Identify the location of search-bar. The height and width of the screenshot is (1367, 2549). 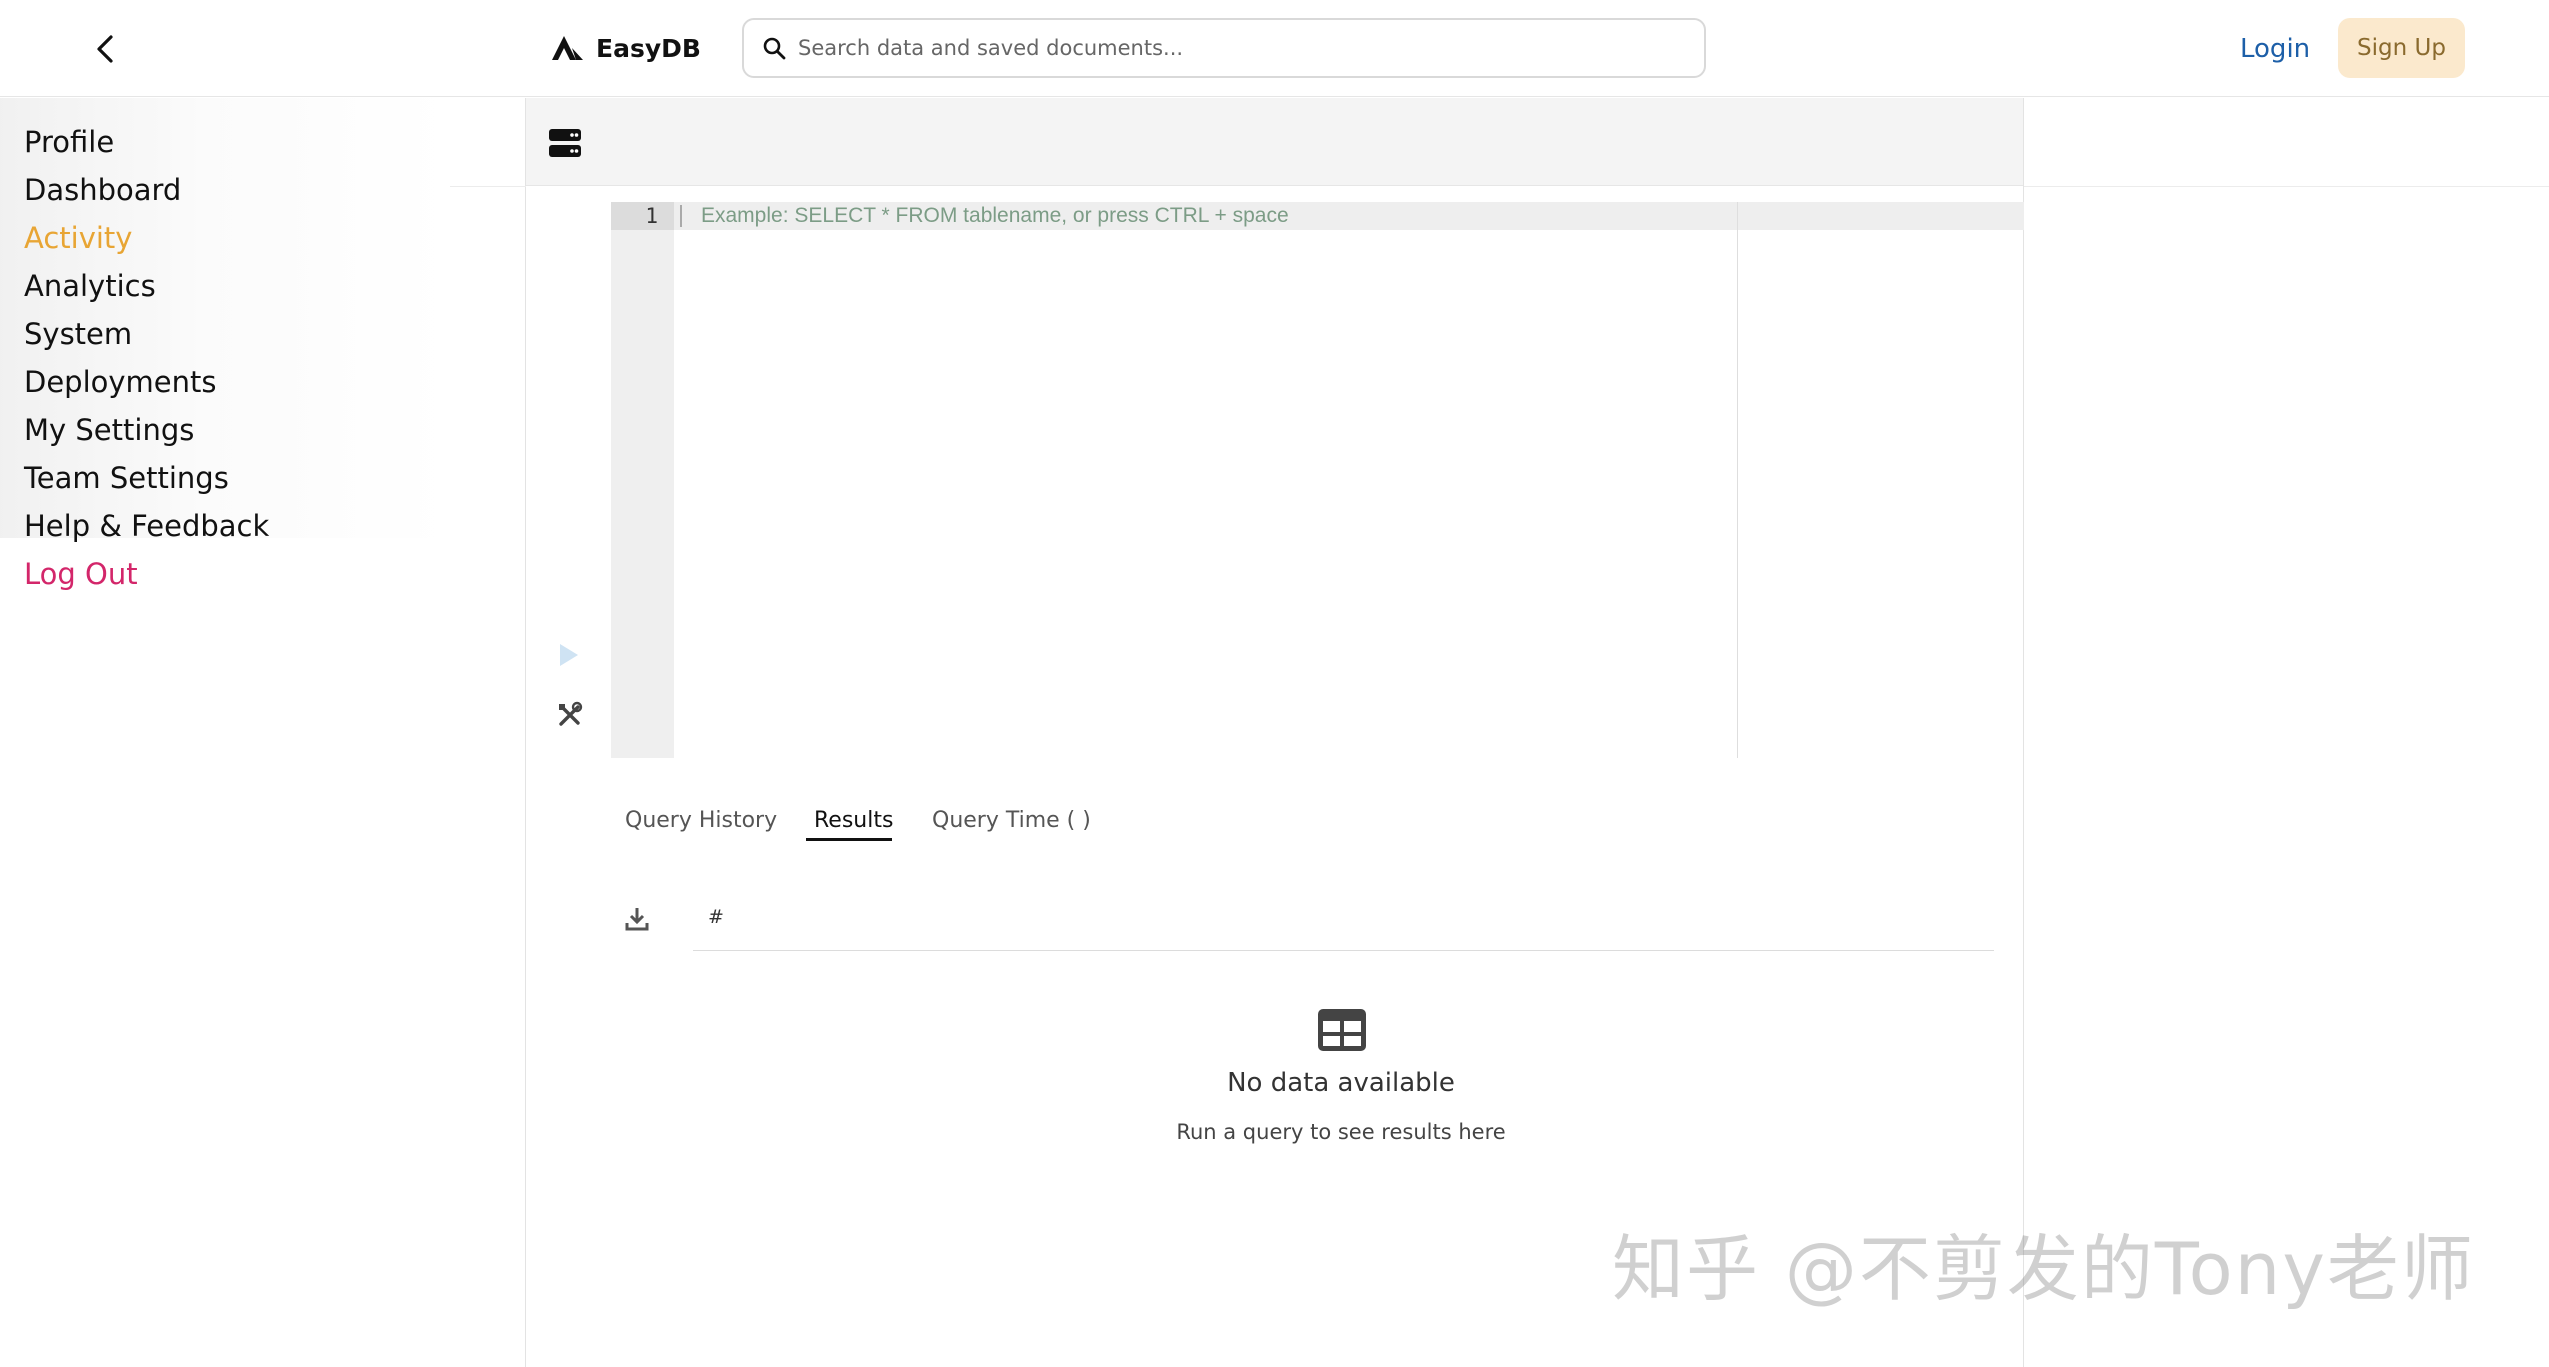
(1224, 48).